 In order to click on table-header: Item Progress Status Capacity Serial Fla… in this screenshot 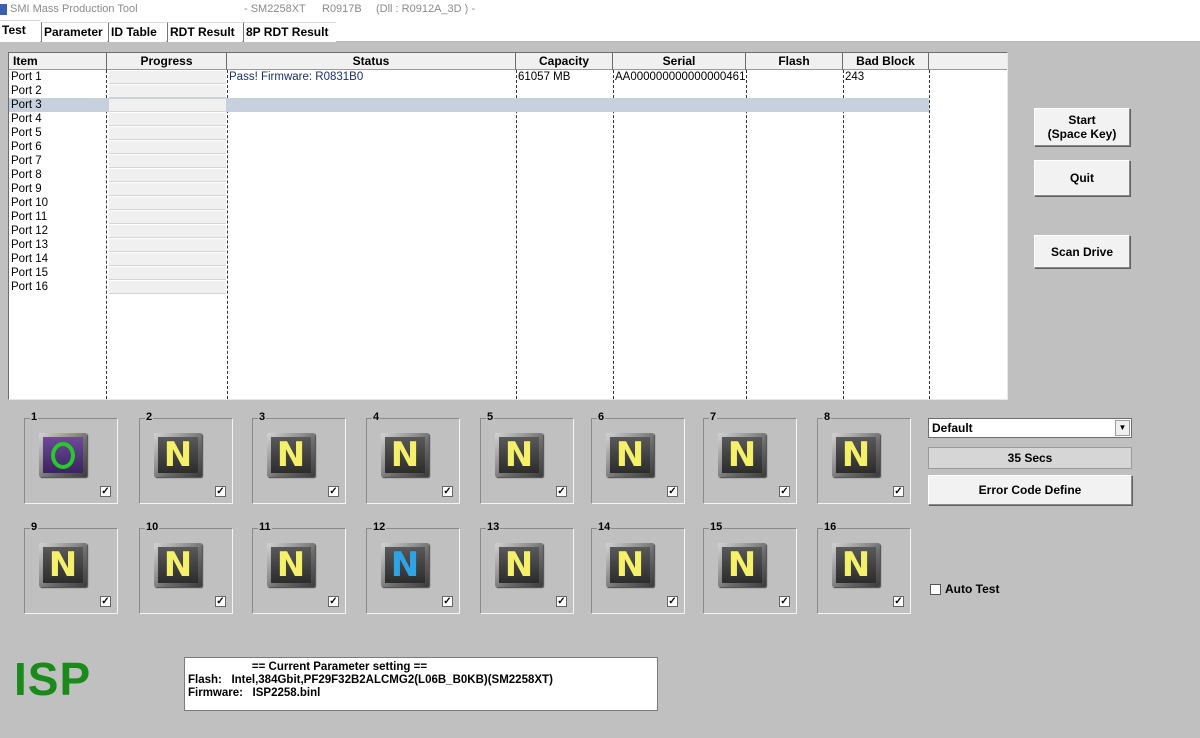, I will do `click(508, 61)`.